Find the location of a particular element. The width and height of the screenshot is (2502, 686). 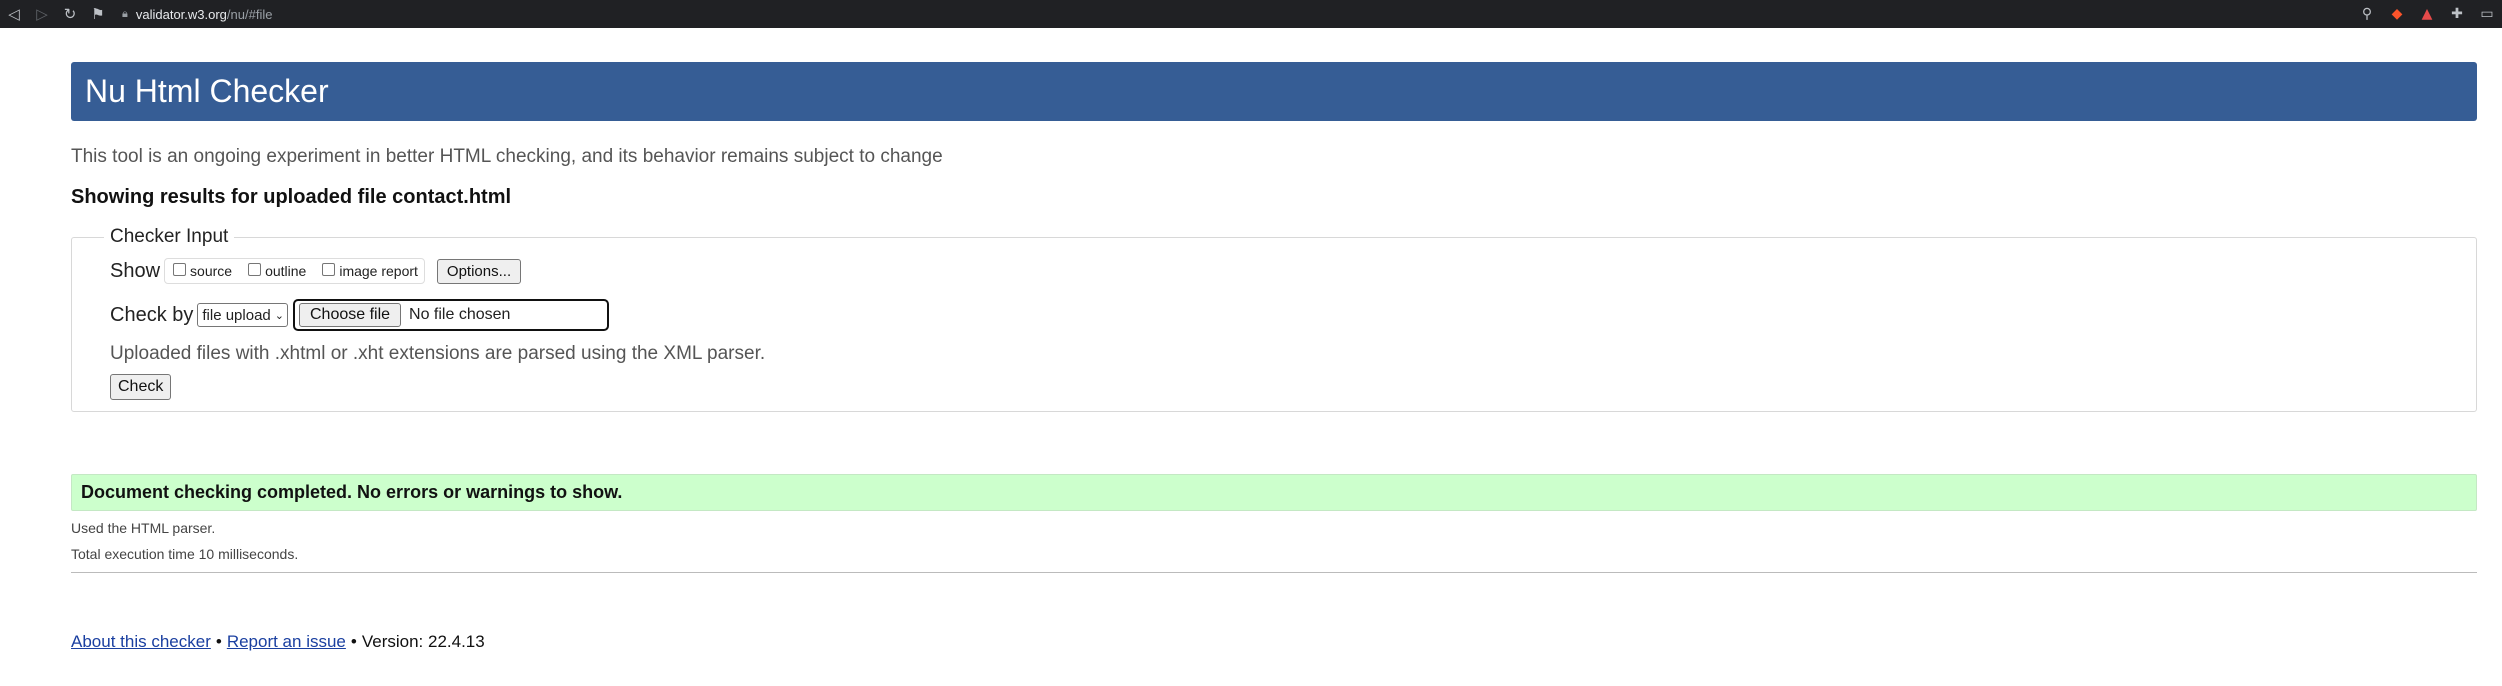

forward-icon: ▷ is located at coordinates (42, 14).